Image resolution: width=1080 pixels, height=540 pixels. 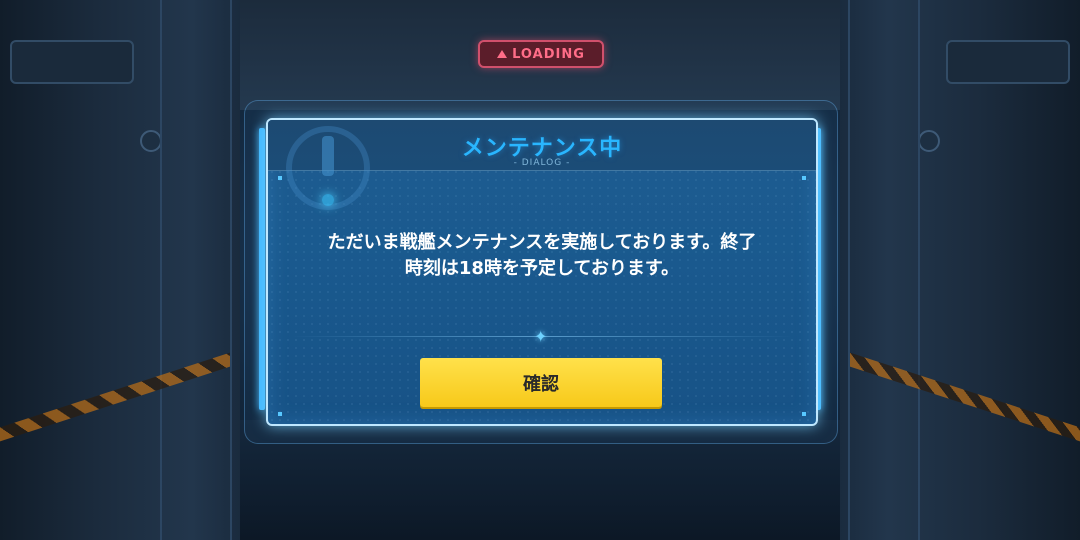 I want to click on triangle-icon, so click(x=502, y=54).